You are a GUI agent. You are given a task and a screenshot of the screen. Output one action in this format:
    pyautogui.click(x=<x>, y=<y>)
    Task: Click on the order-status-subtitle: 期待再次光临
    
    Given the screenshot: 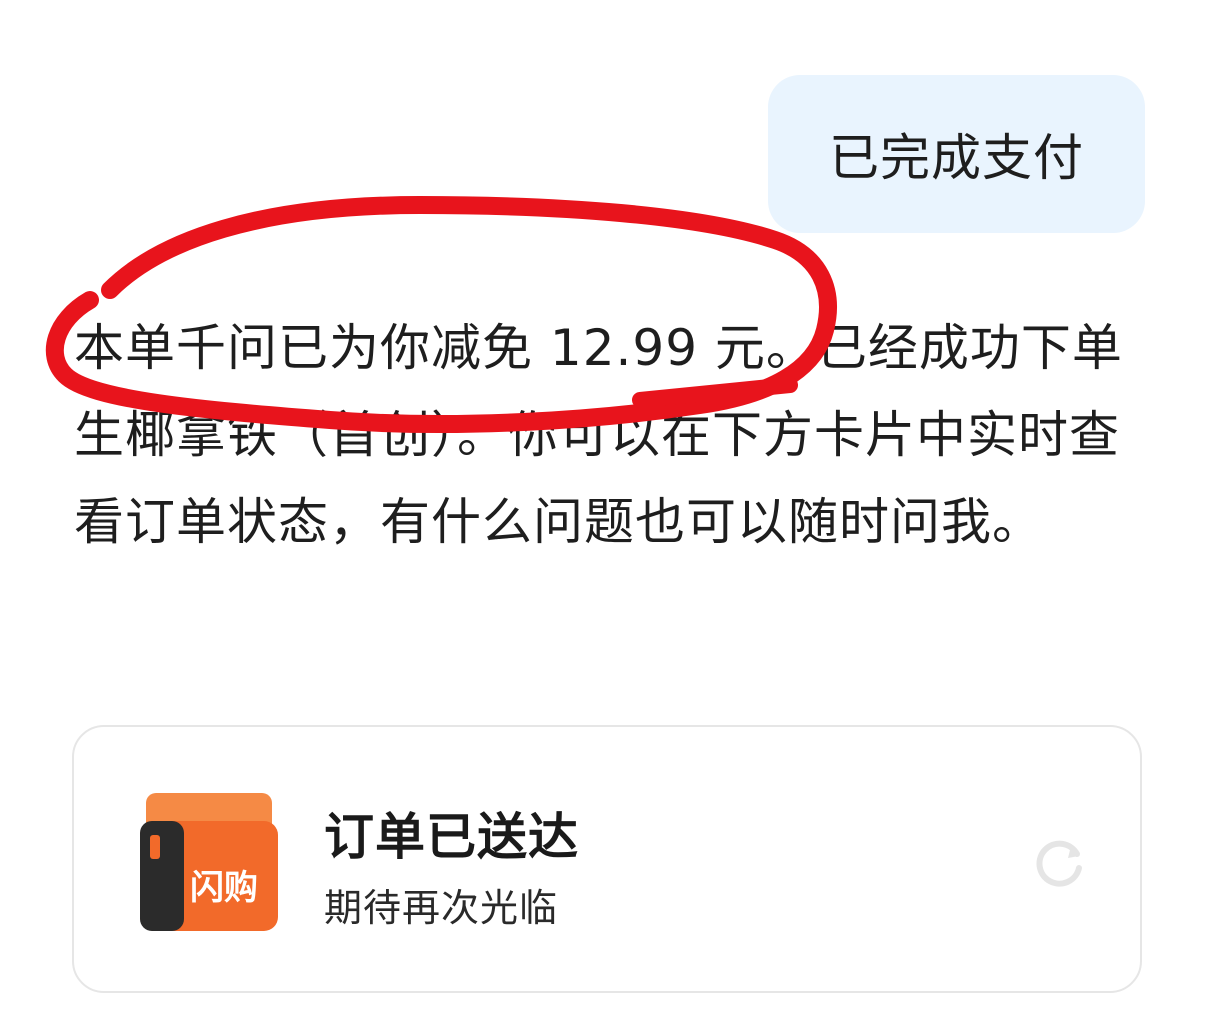 What is the action you would take?
    pyautogui.click(x=441, y=908)
    